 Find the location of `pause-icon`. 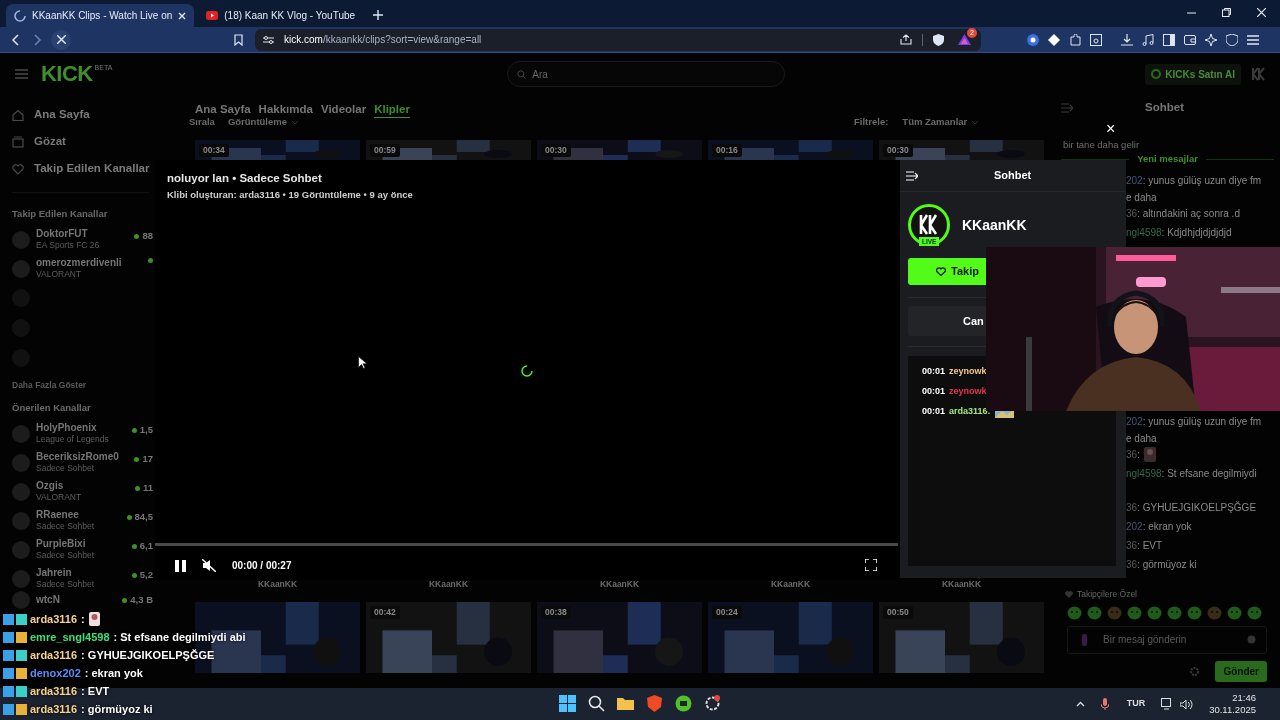

pause-icon is located at coordinates (180, 565).